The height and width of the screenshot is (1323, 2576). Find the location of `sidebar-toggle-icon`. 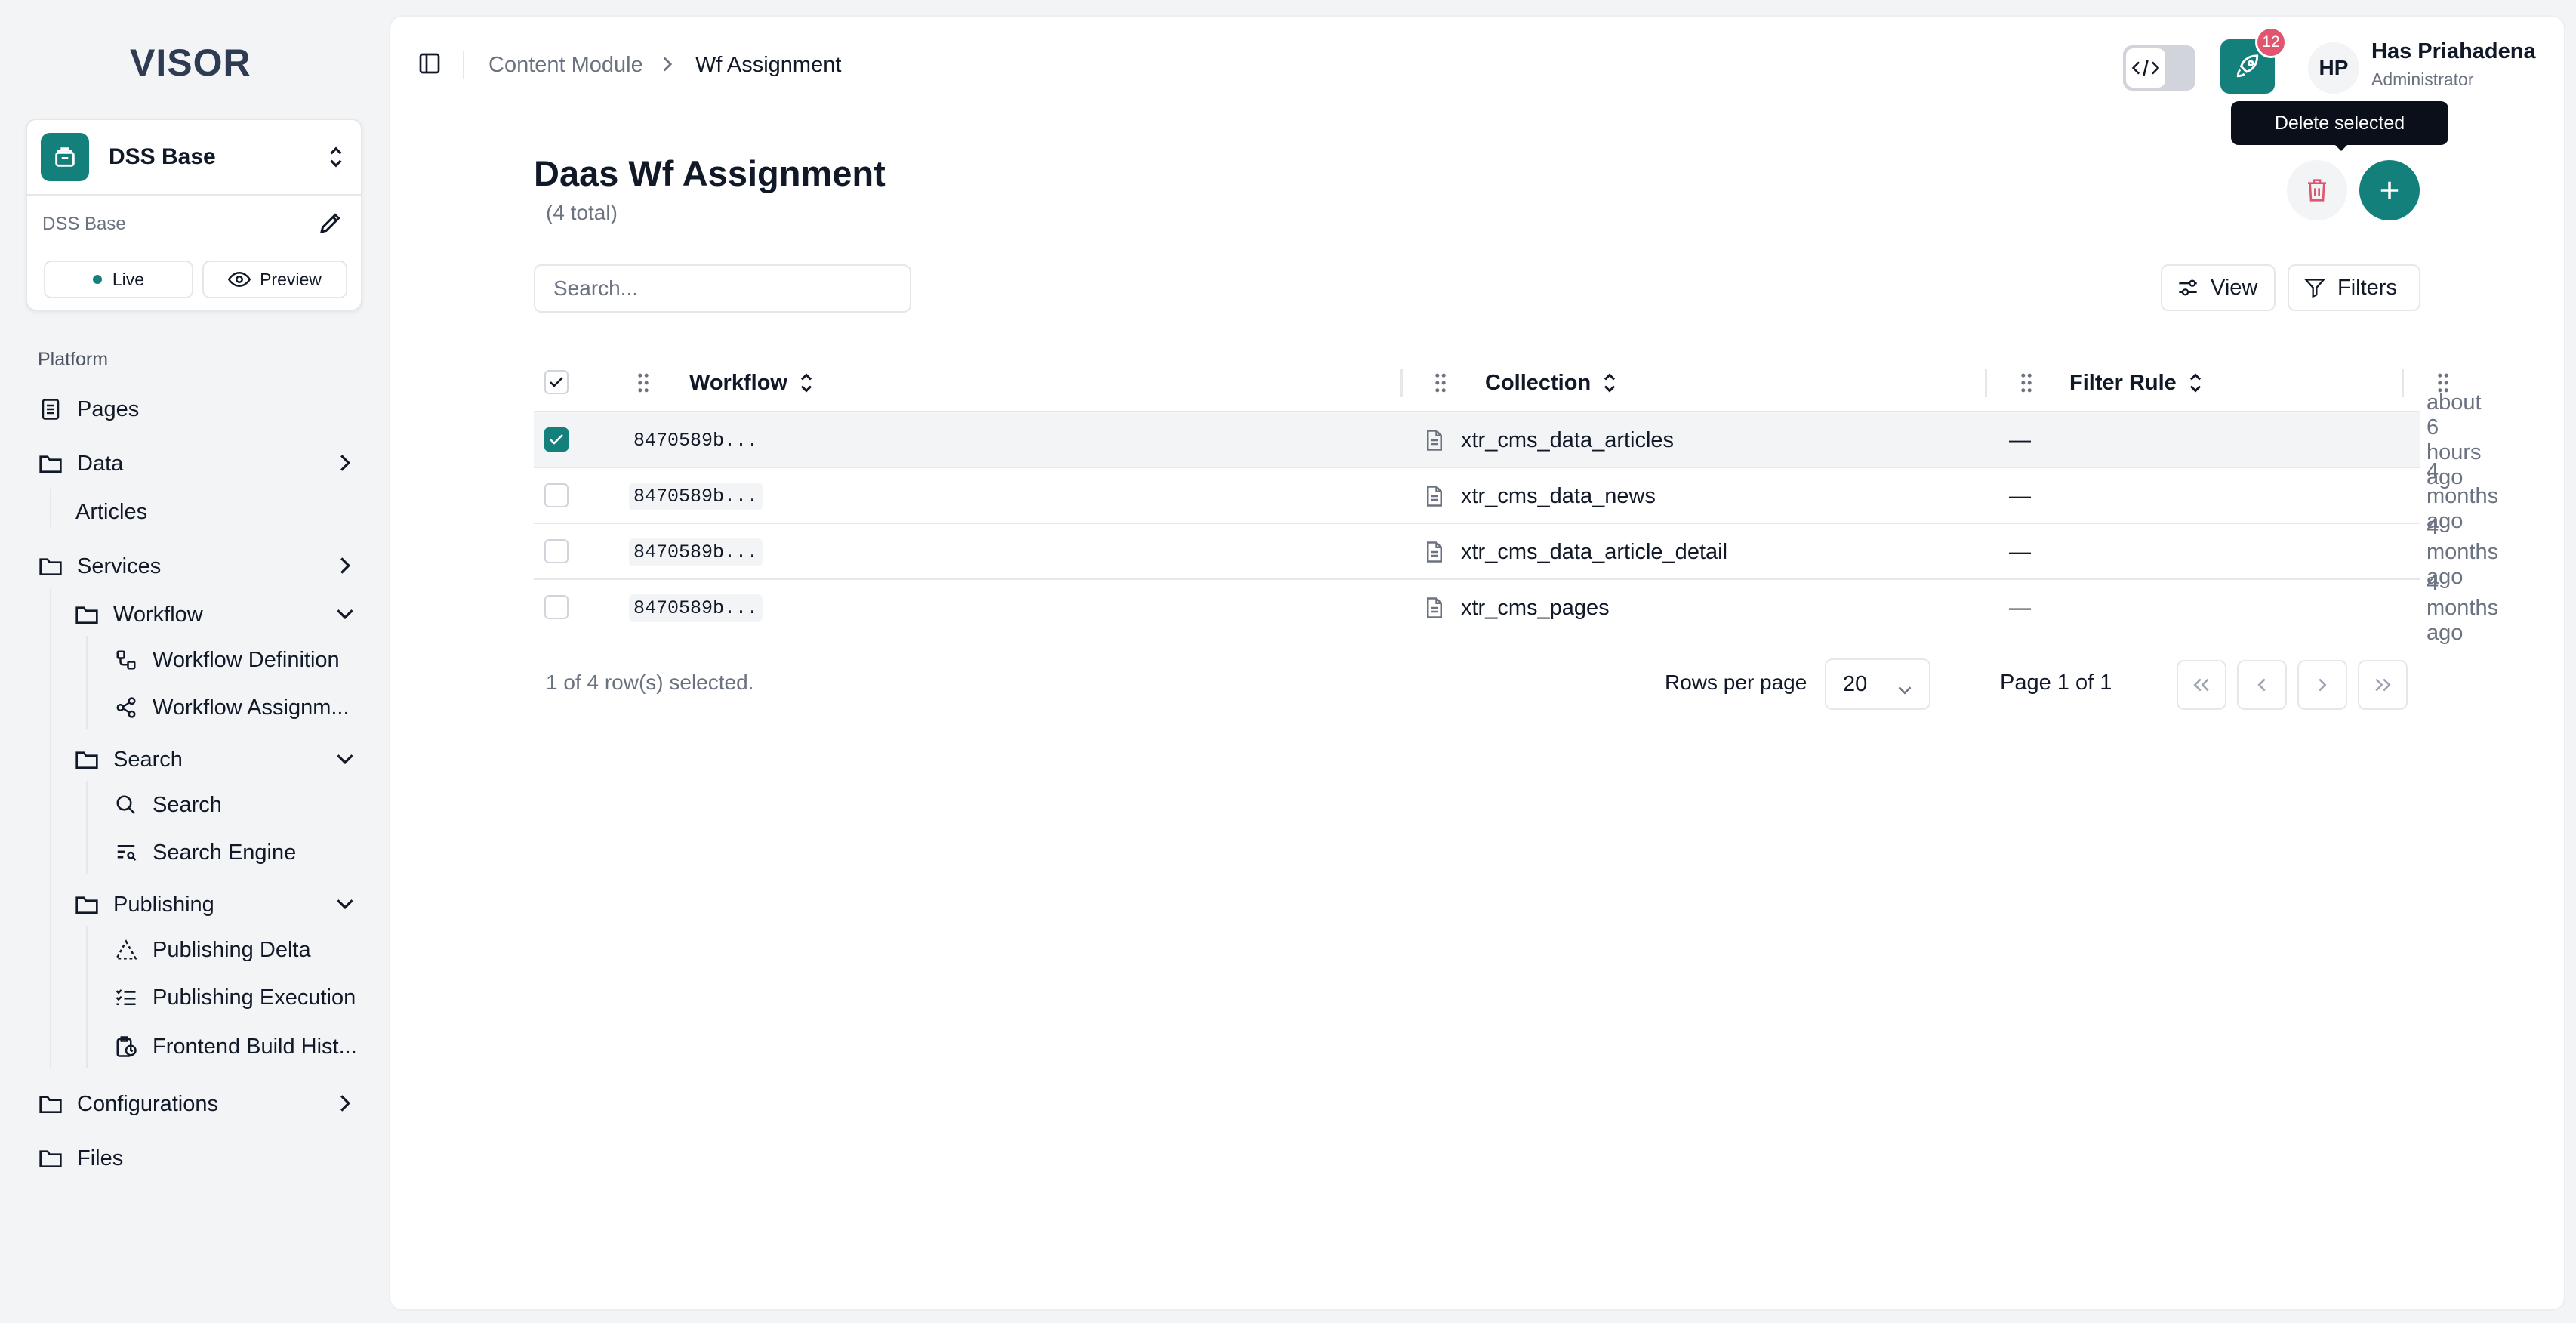

sidebar-toggle-icon is located at coordinates (431, 65).